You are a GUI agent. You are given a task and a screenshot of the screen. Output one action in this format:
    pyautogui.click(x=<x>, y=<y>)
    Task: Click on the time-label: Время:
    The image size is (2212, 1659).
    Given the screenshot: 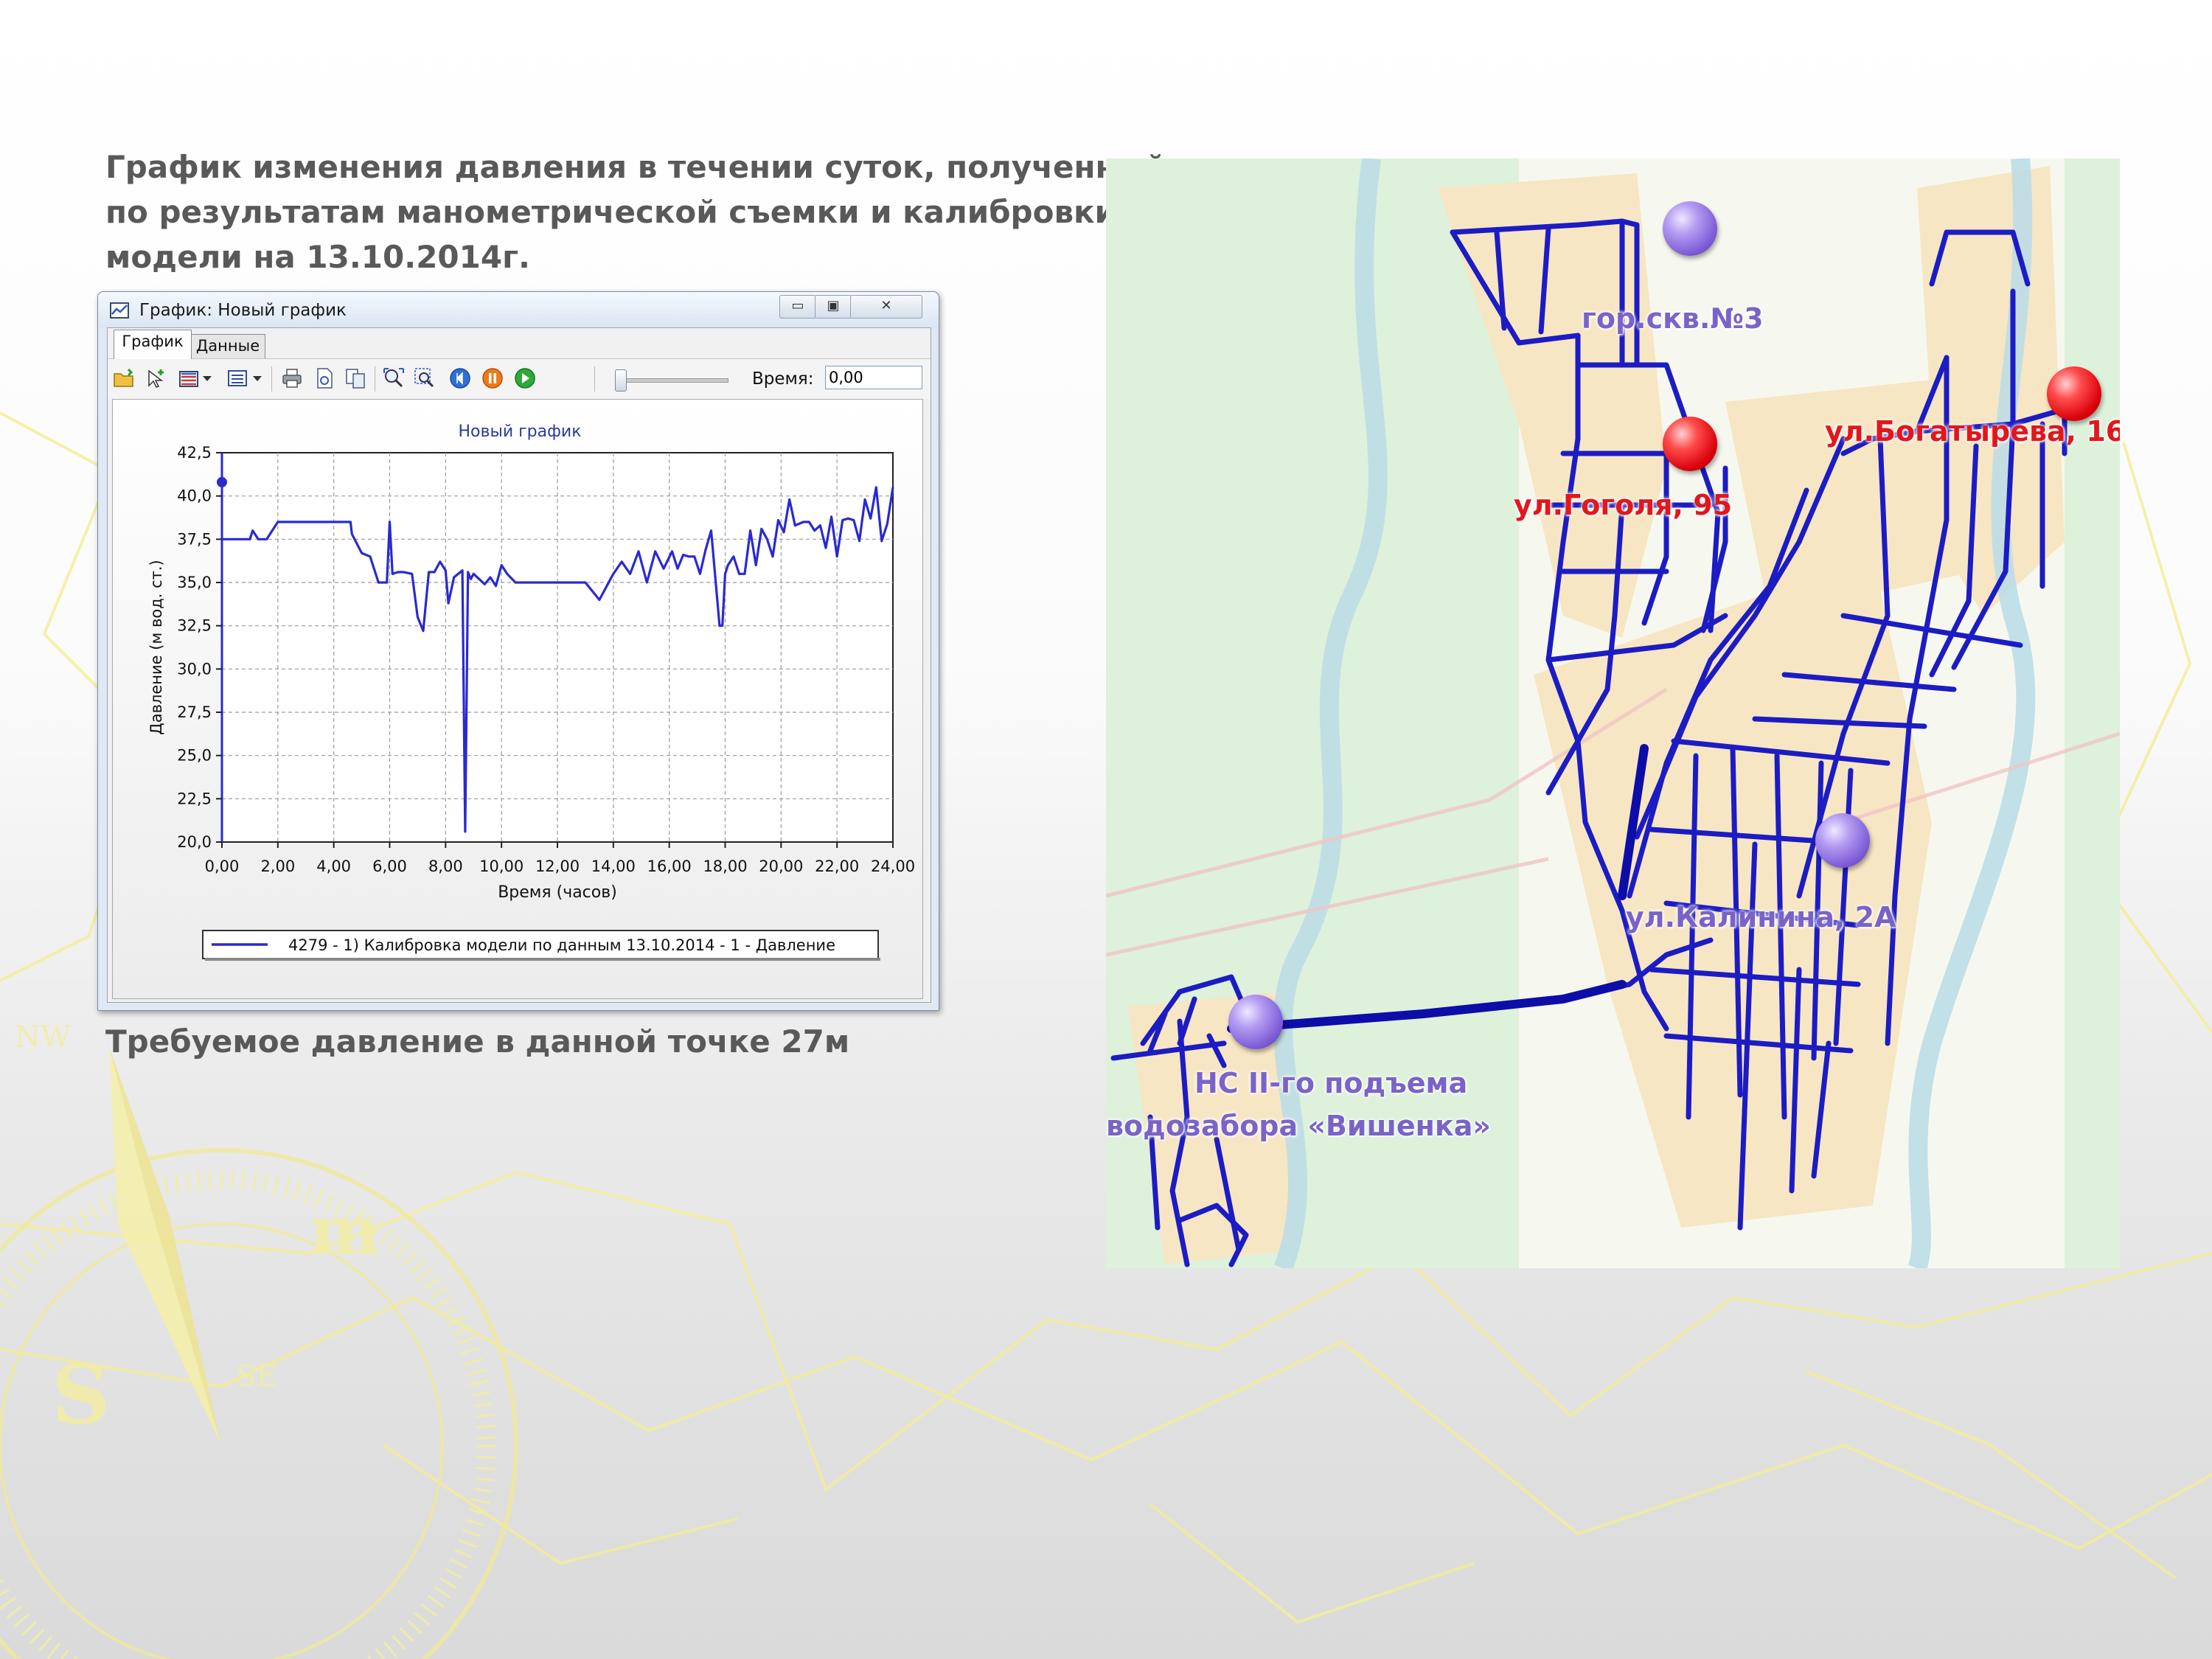 What is the action you would take?
    pyautogui.click(x=783, y=379)
    